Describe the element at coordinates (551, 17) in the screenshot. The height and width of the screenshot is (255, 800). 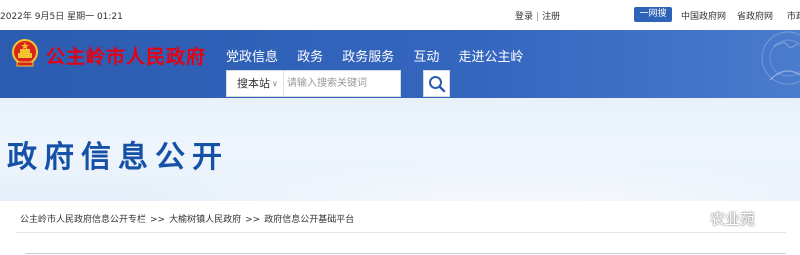
I see `register-link: 注册` at that location.